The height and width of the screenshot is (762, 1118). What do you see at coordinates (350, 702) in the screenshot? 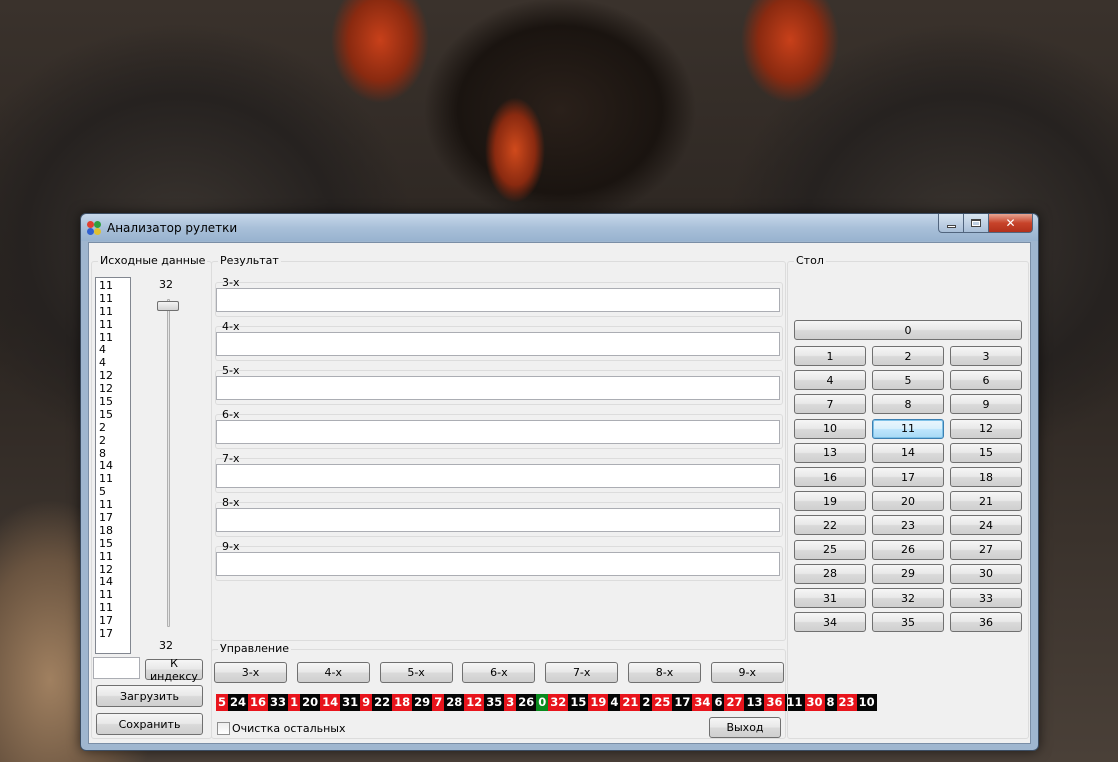
I see `strip-number: 31` at bounding box center [350, 702].